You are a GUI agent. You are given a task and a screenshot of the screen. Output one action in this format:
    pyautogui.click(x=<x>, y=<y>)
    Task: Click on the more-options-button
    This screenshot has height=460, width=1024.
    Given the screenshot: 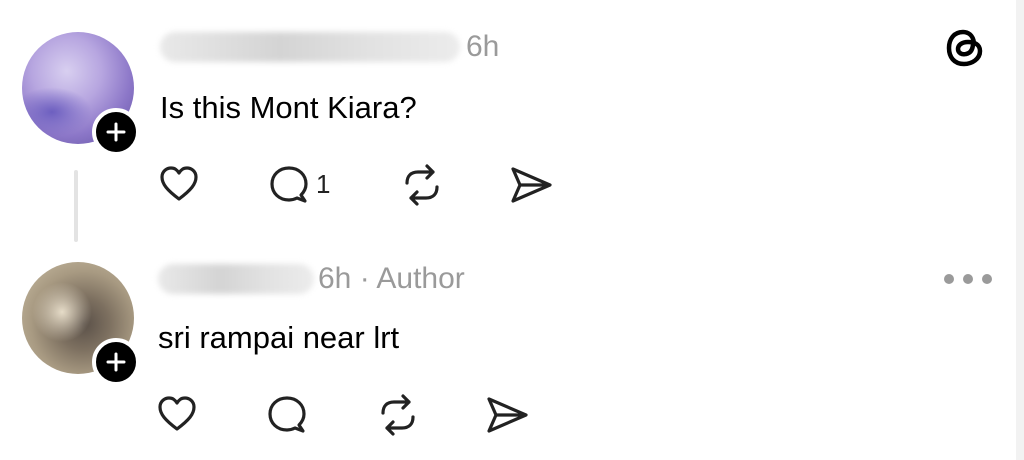 What is the action you would take?
    pyautogui.click(x=968, y=279)
    